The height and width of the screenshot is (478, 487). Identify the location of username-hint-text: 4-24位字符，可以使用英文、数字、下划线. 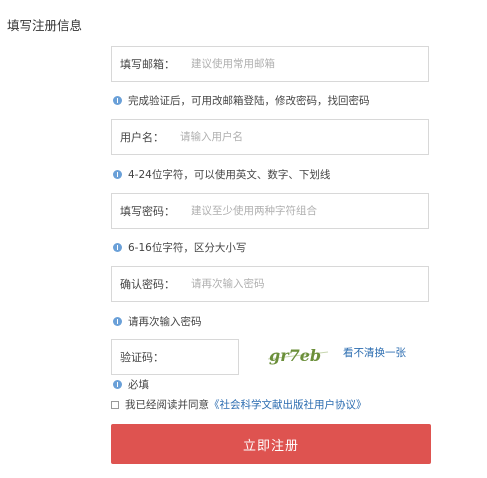
(229, 175).